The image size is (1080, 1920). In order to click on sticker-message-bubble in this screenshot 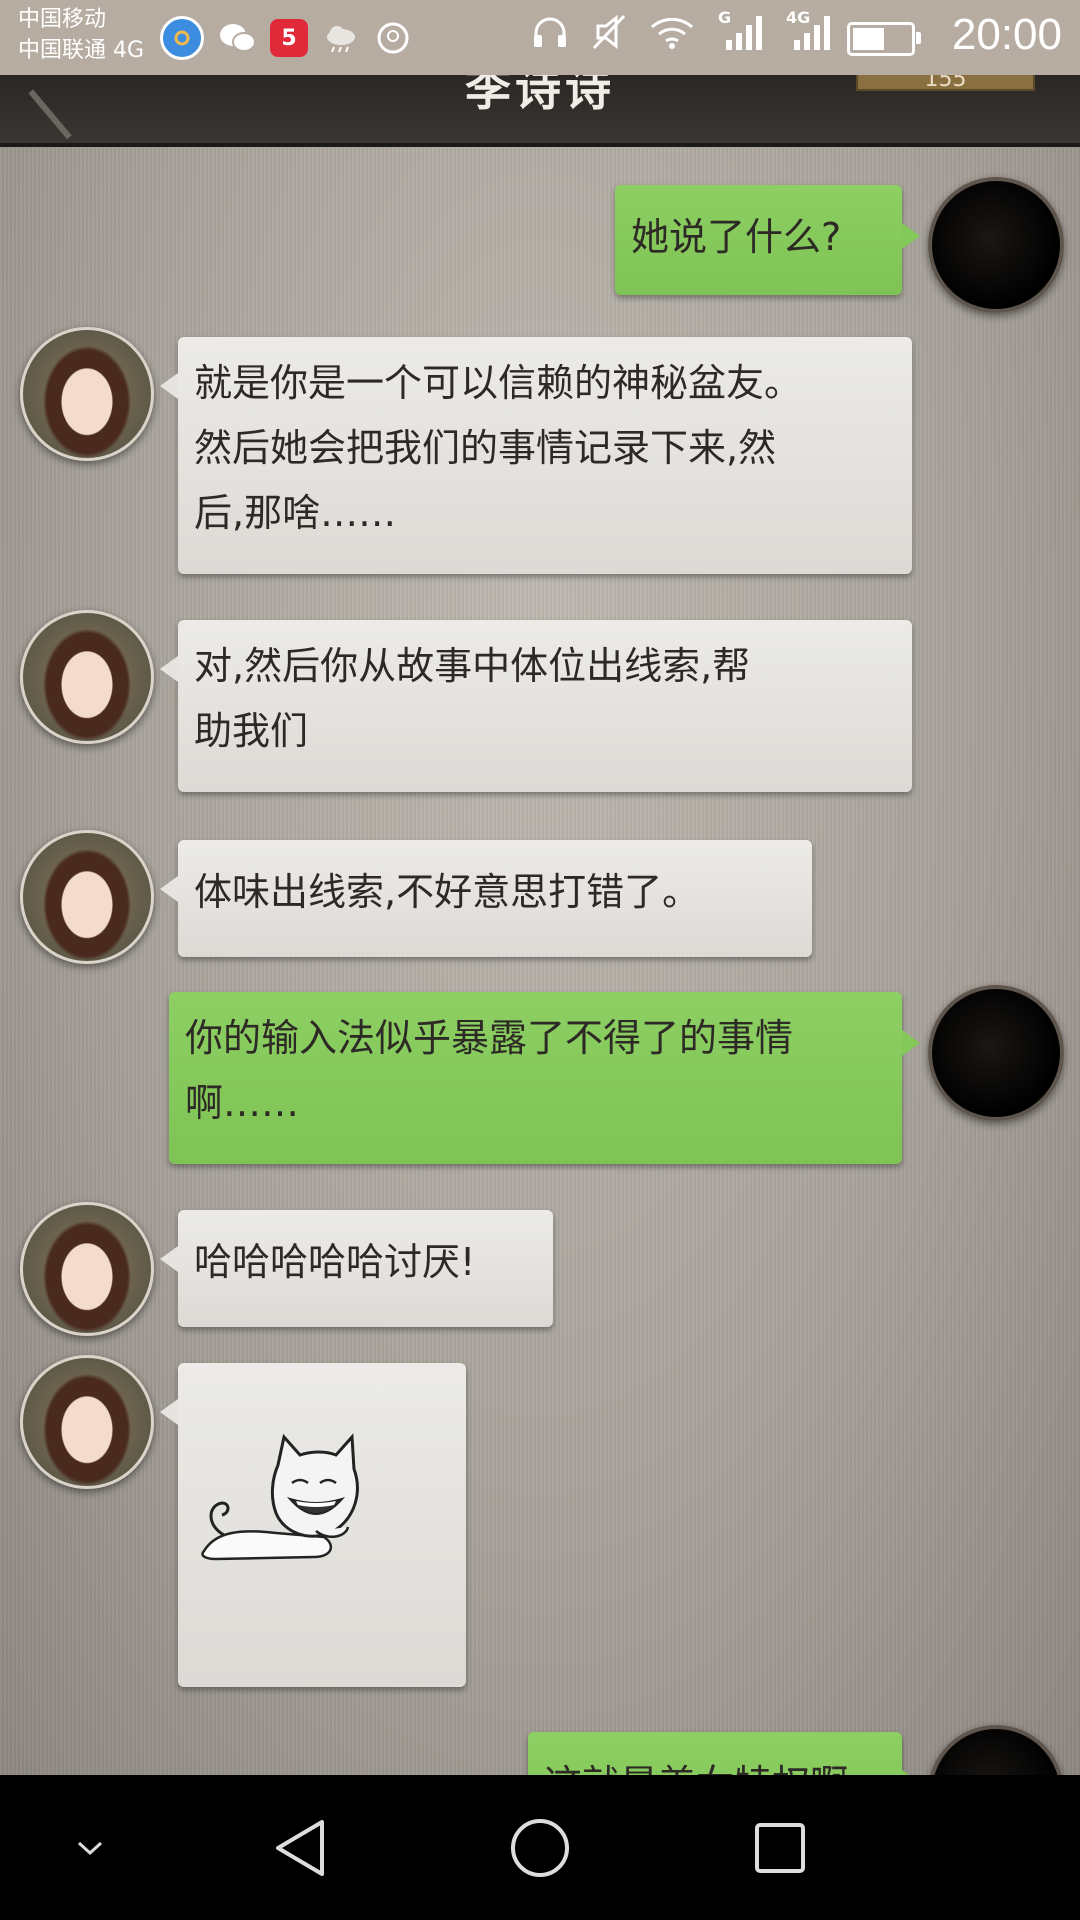, I will do `click(313, 1525)`.